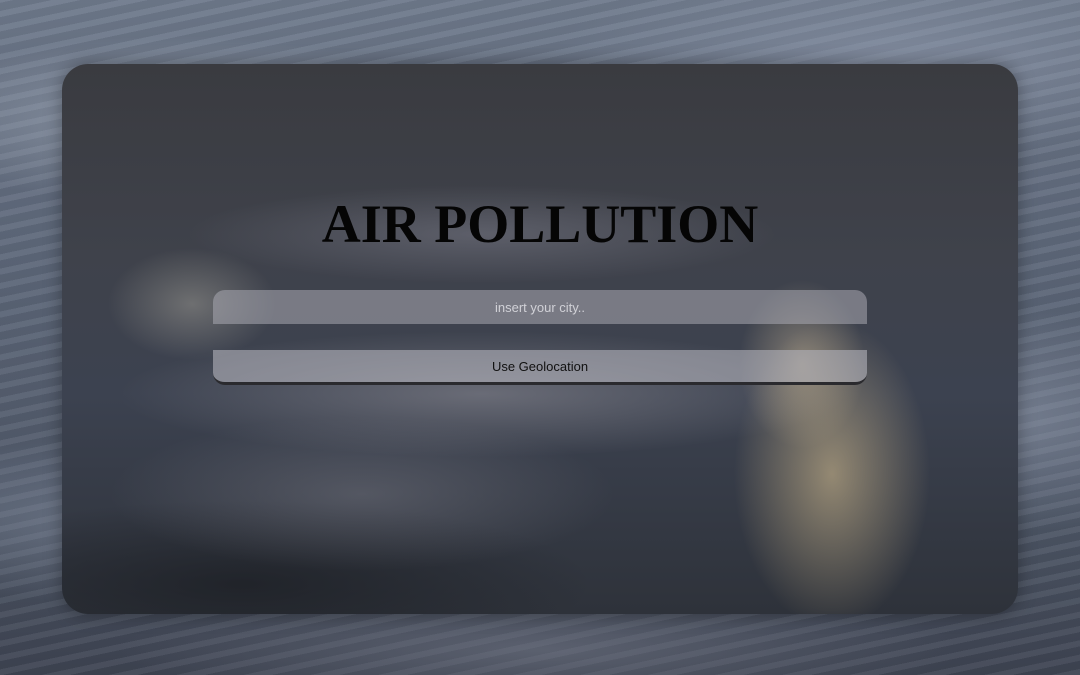 This screenshot has width=1080, height=675. Describe the element at coordinates (540, 224) in the screenshot. I see `page-title: AIR POLLUTION` at that location.